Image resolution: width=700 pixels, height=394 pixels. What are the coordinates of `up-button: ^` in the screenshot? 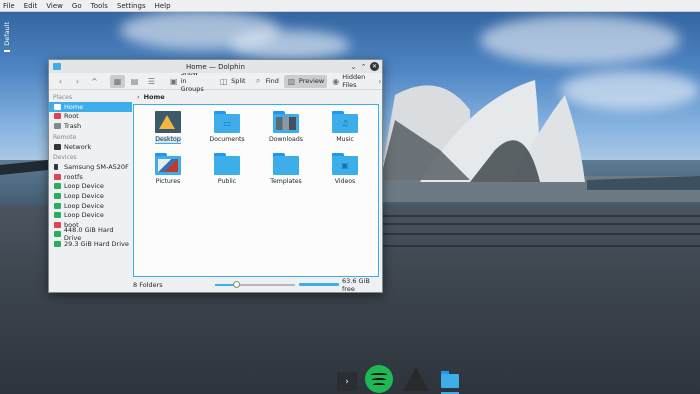 It's located at (94, 81).